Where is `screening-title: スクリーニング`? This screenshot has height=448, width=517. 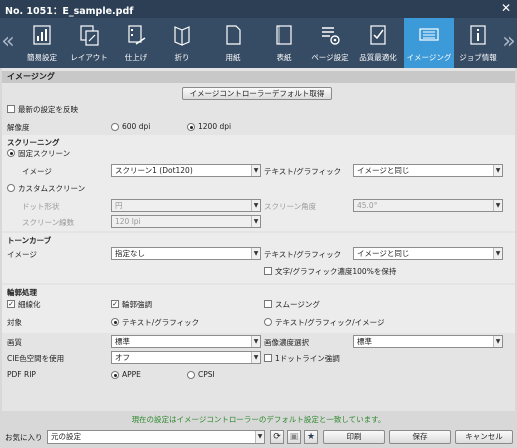
screening-title: スクリーニング is located at coordinates (33, 142).